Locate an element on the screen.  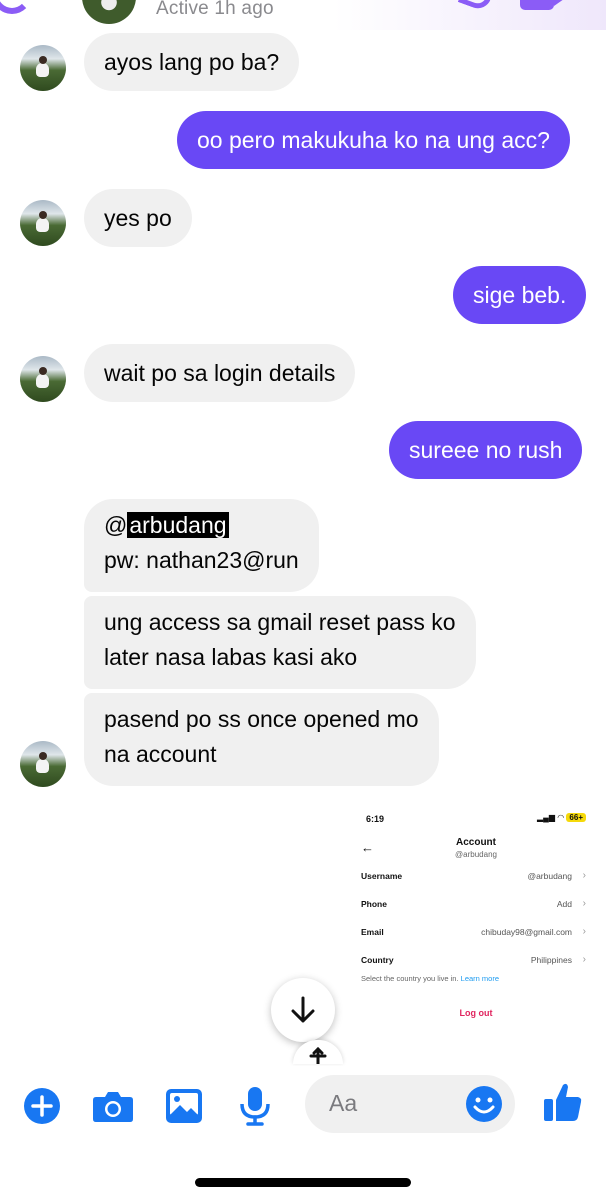
phone-call-icon is located at coordinates (477, 6).